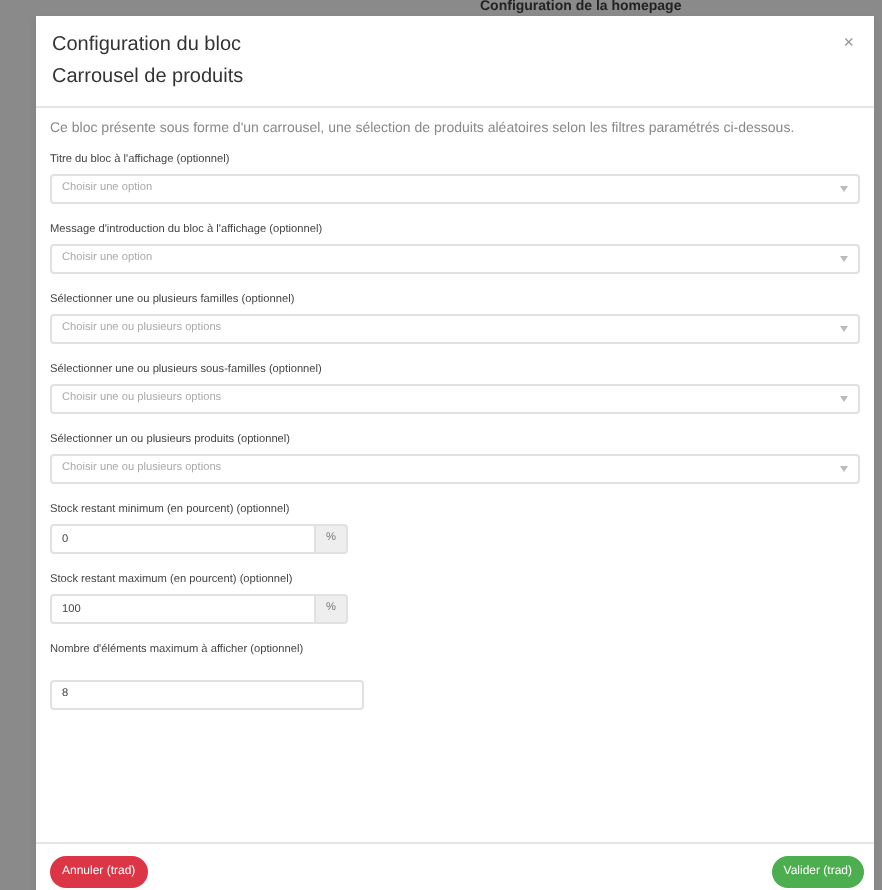  Describe the element at coordinates (148, 78) in the screenshot. I see `modal-title: Carrousel de produits` at that location.